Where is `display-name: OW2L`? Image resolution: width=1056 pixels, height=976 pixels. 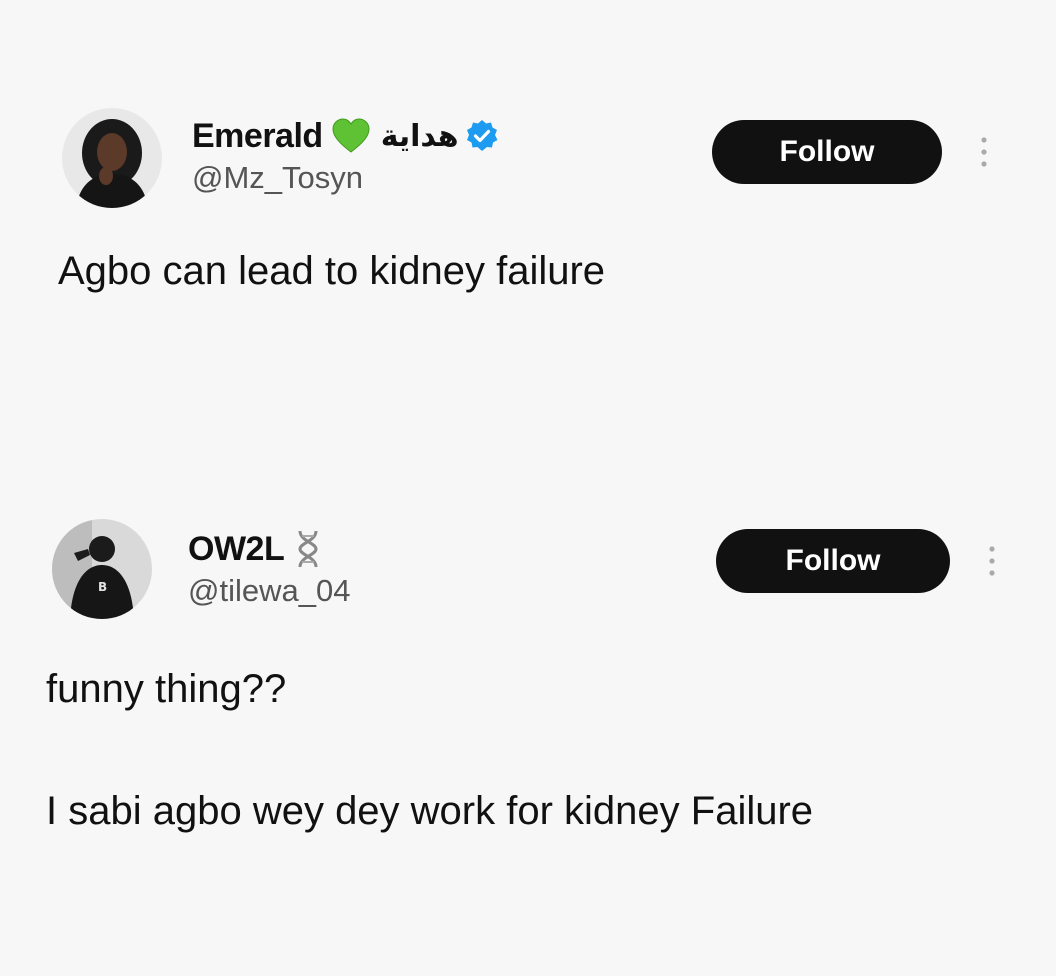
display-name: OW2L is located at coordinates (236, 549).